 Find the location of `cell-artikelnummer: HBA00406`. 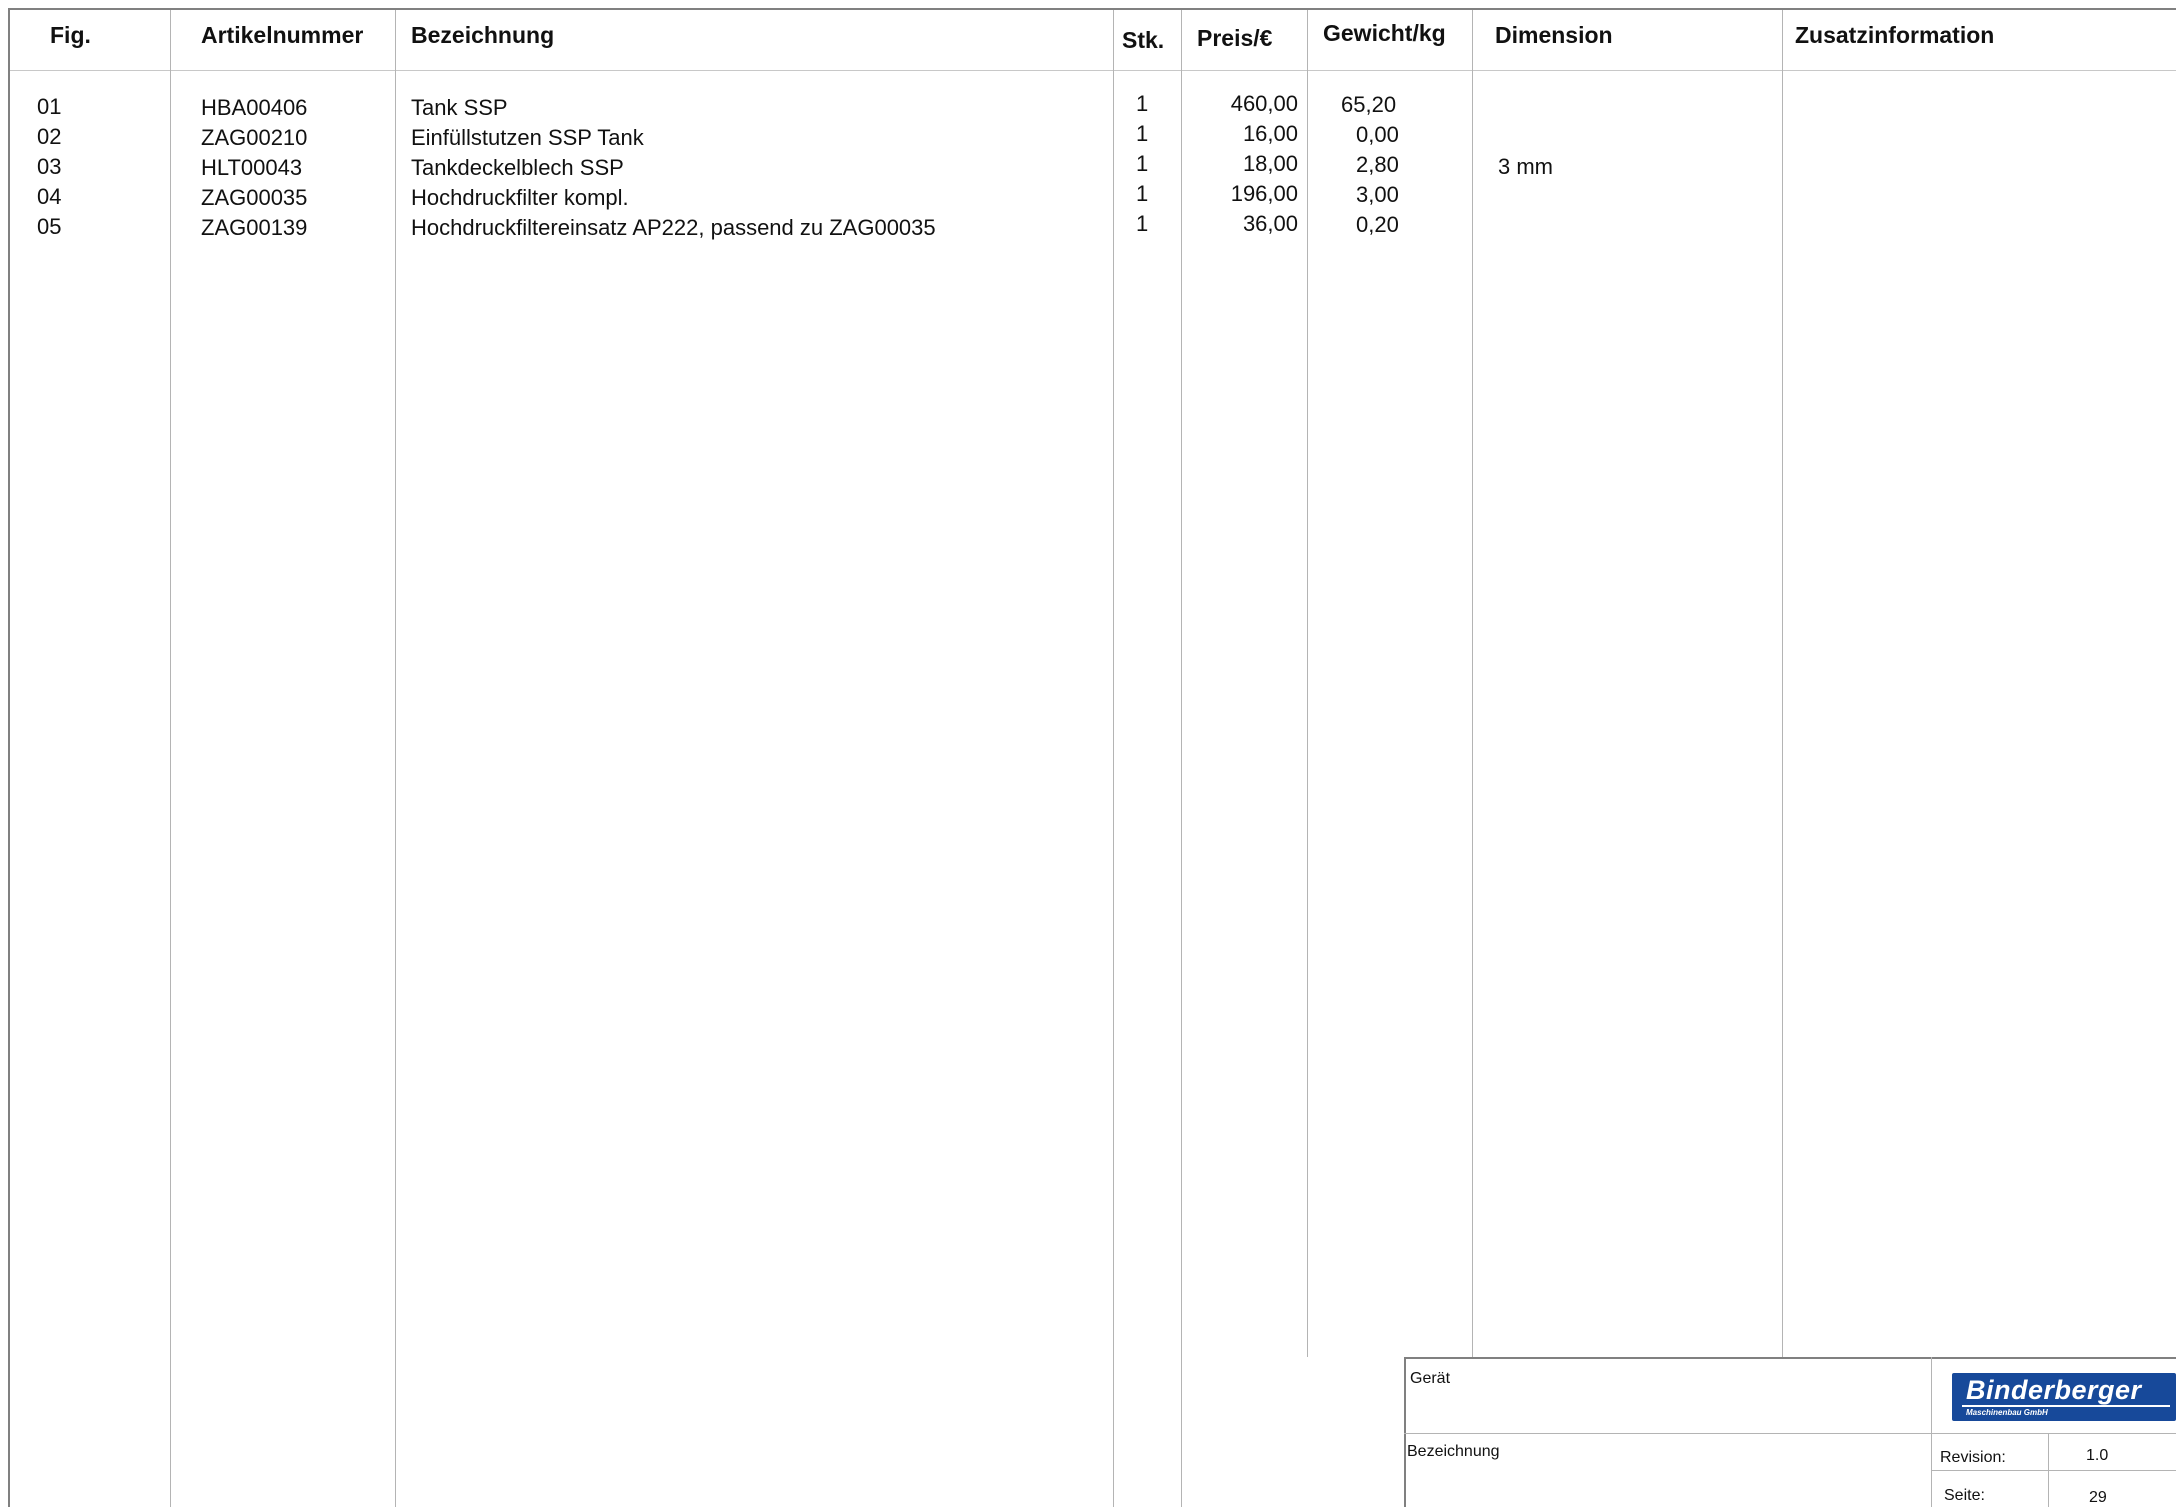

cell-artikelnummer: HBA00406 is located at coordinates (254, 107).